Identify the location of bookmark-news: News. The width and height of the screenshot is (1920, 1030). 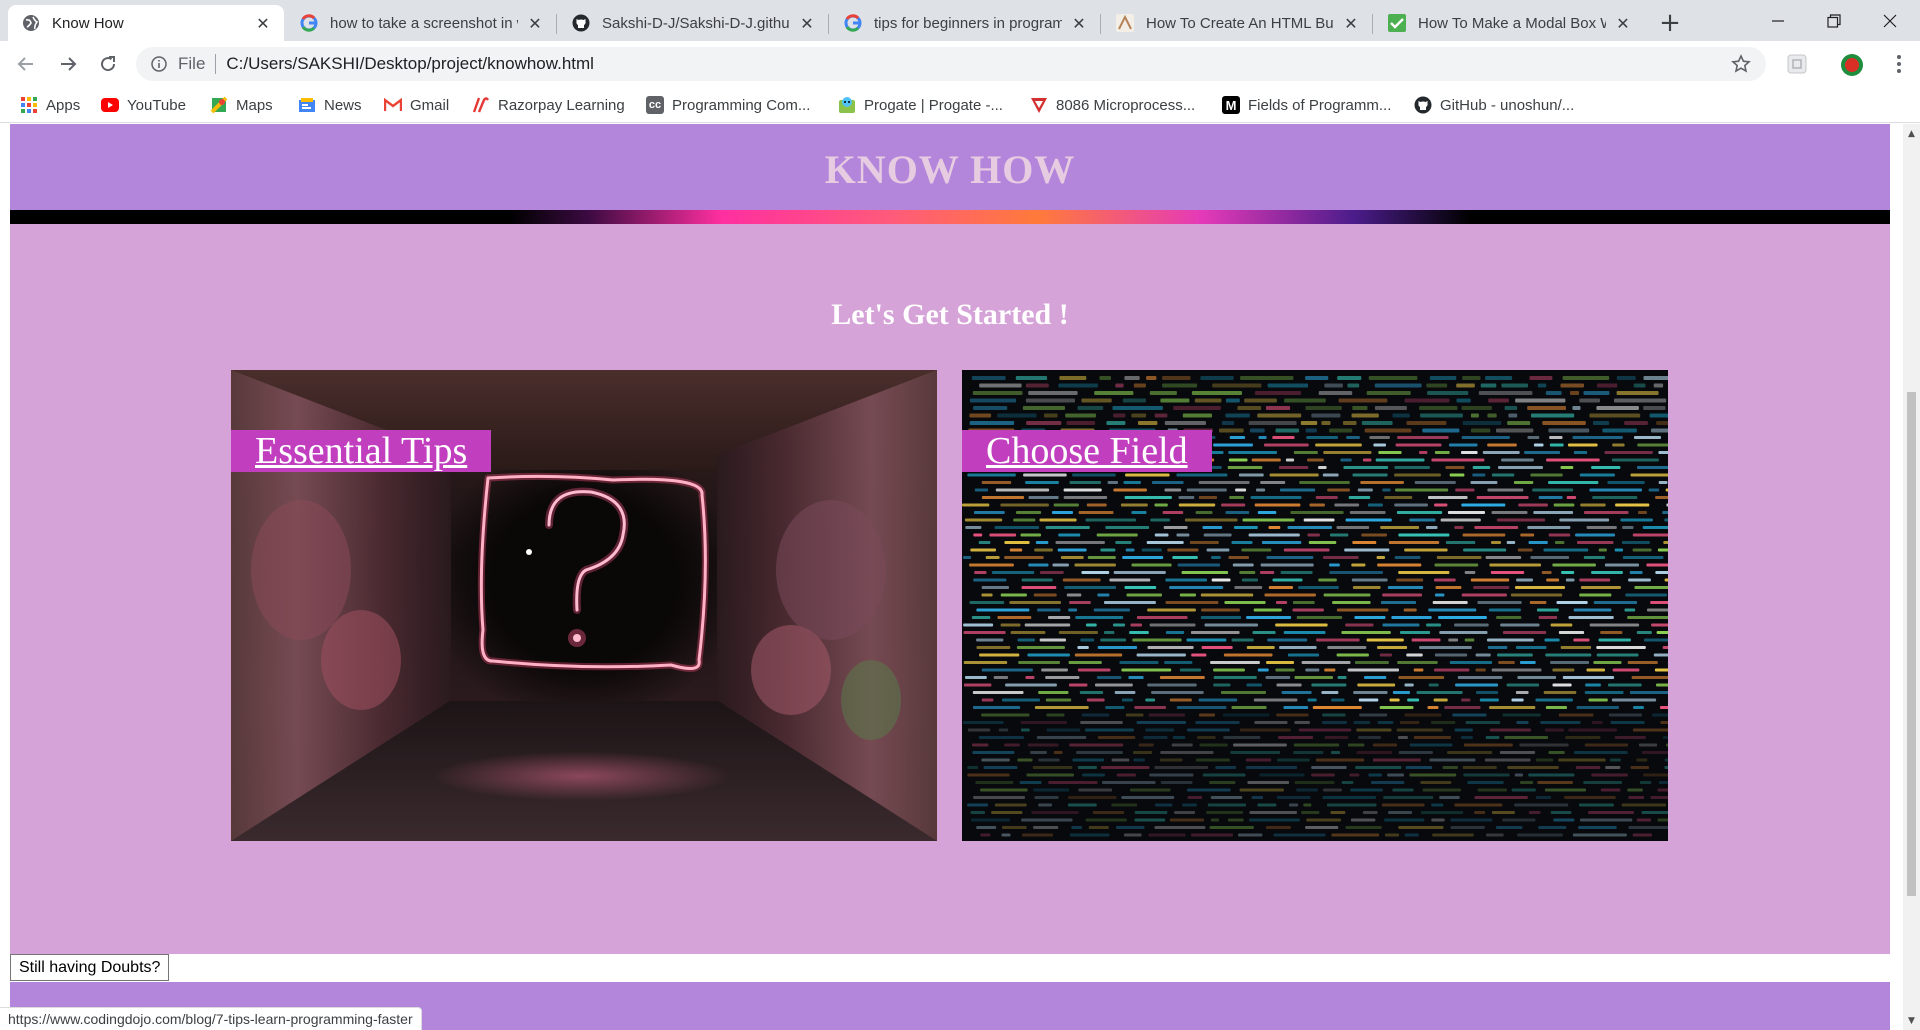
(330, 105).